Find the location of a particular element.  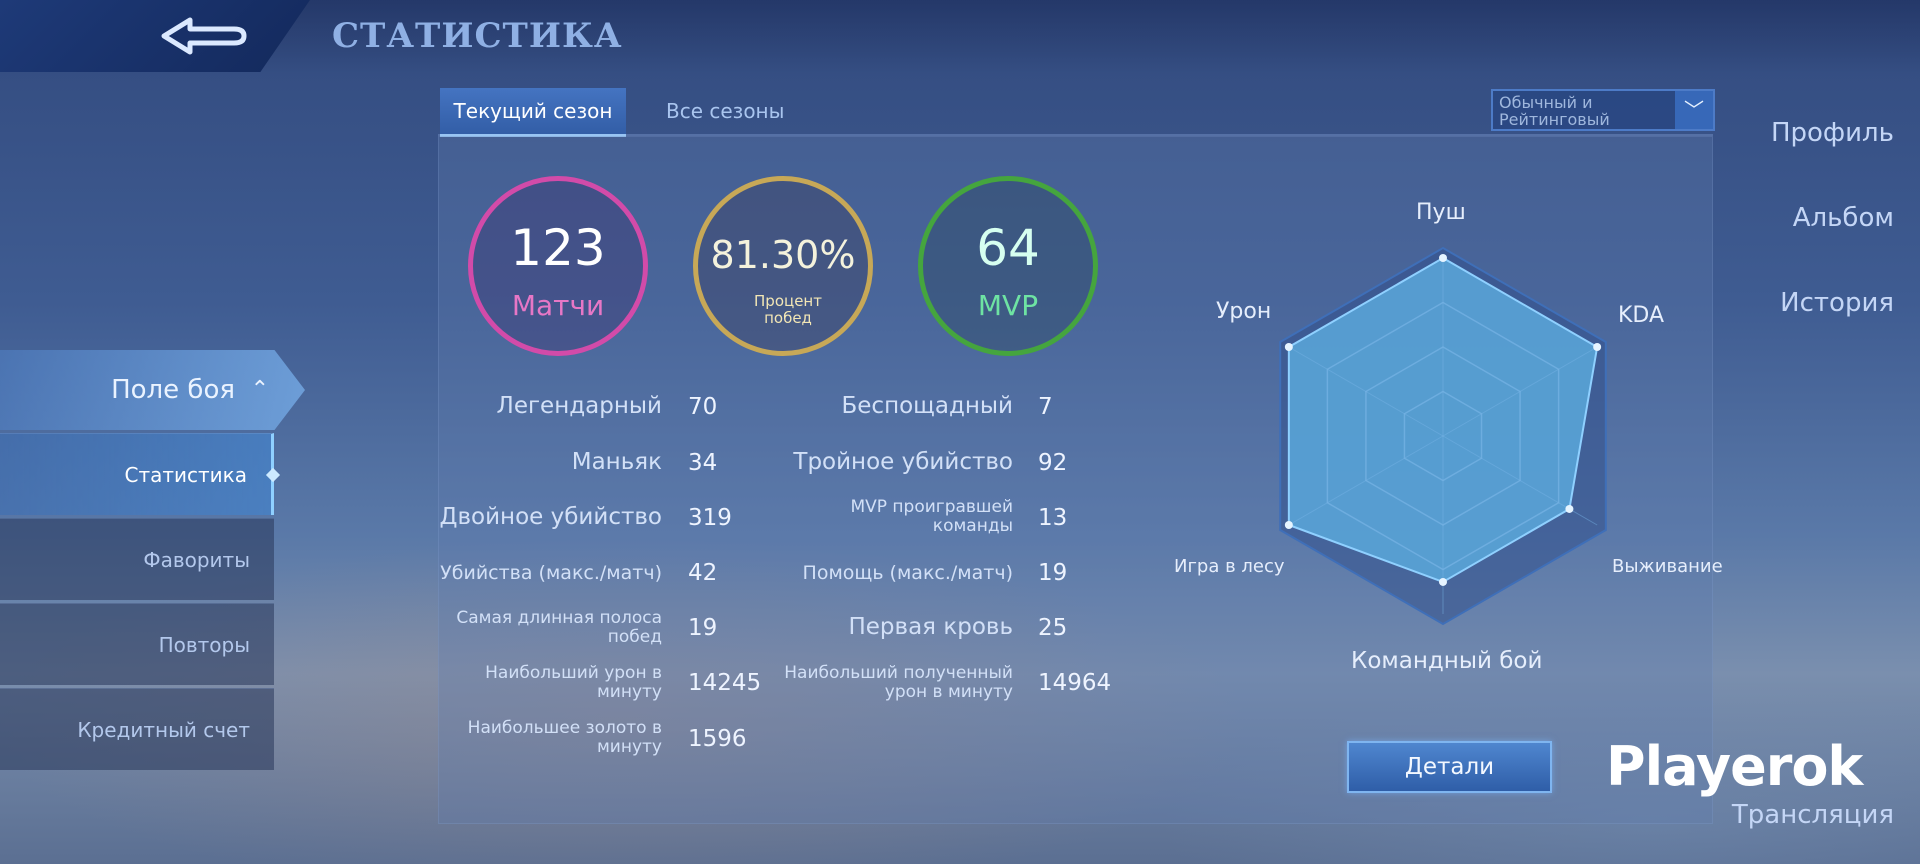

chevron-up-icon: ⌃ is located at coordinates (259, 389).